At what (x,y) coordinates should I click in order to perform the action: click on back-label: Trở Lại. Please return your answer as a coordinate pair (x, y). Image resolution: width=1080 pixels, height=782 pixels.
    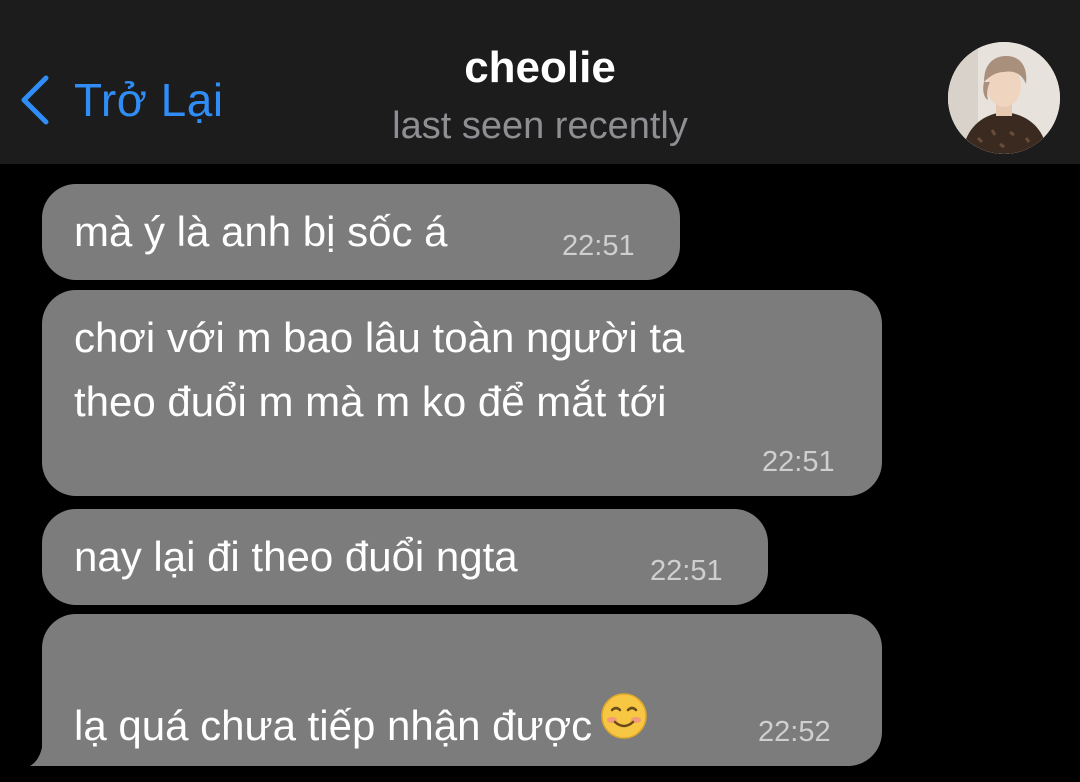
    Looking at the image, I should click on (149, 100).